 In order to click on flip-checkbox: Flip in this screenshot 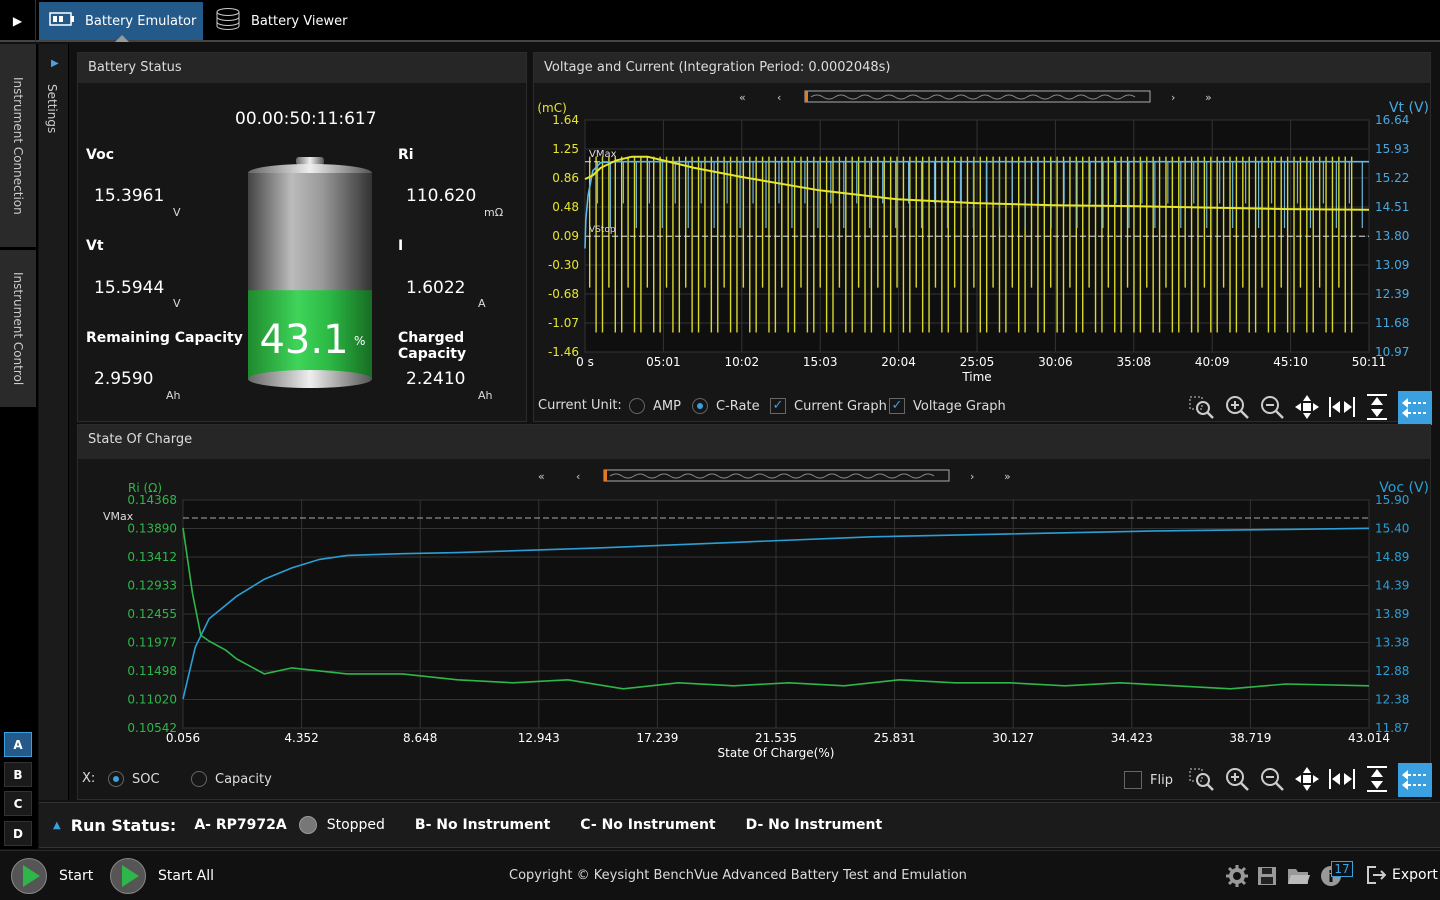, I will do `click(1148, 780)`.